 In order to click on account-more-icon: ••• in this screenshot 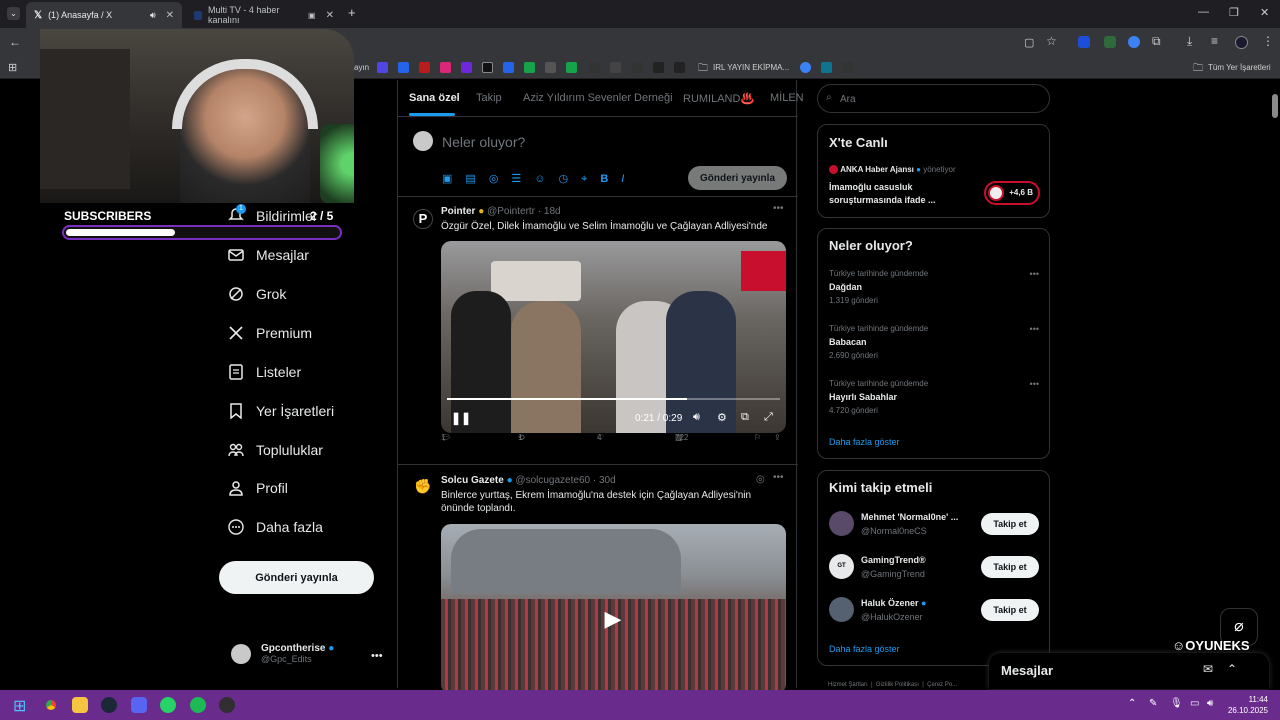, I will do `click(377, 656)`.